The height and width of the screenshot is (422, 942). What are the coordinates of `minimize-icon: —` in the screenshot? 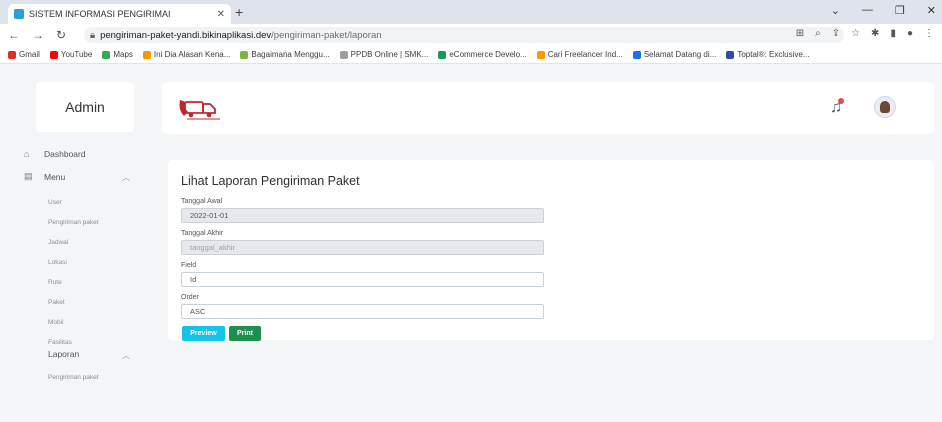 It's located at (867, 10).